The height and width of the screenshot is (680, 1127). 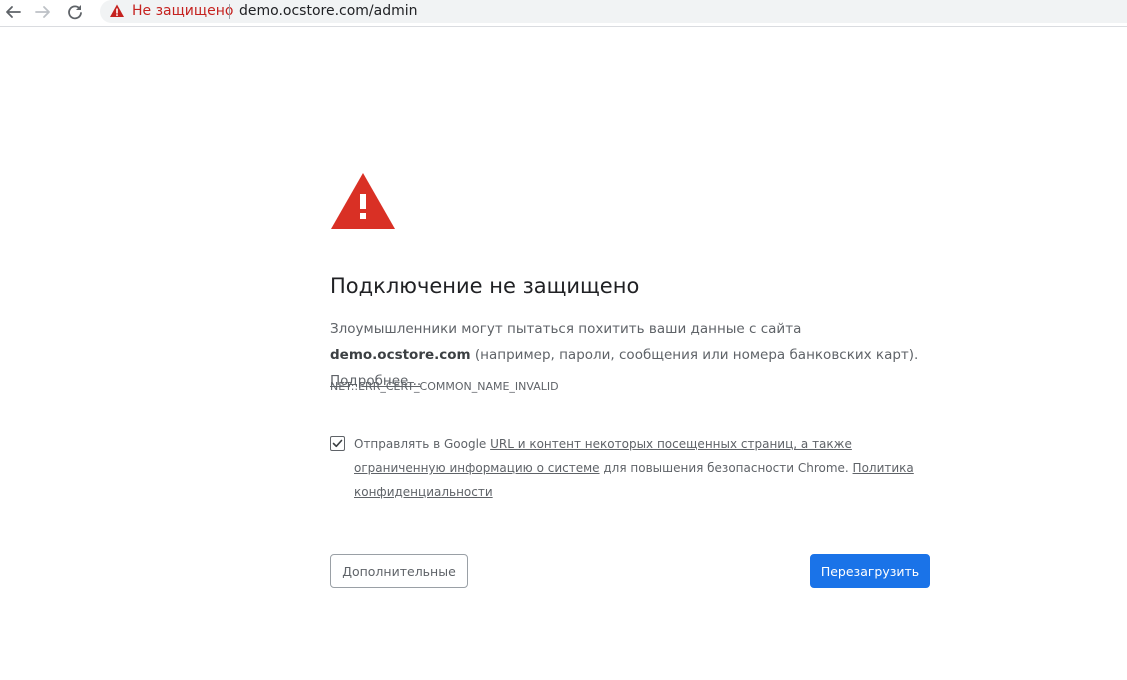 I want to click on reload-page-button, so click(x=76, y=12).